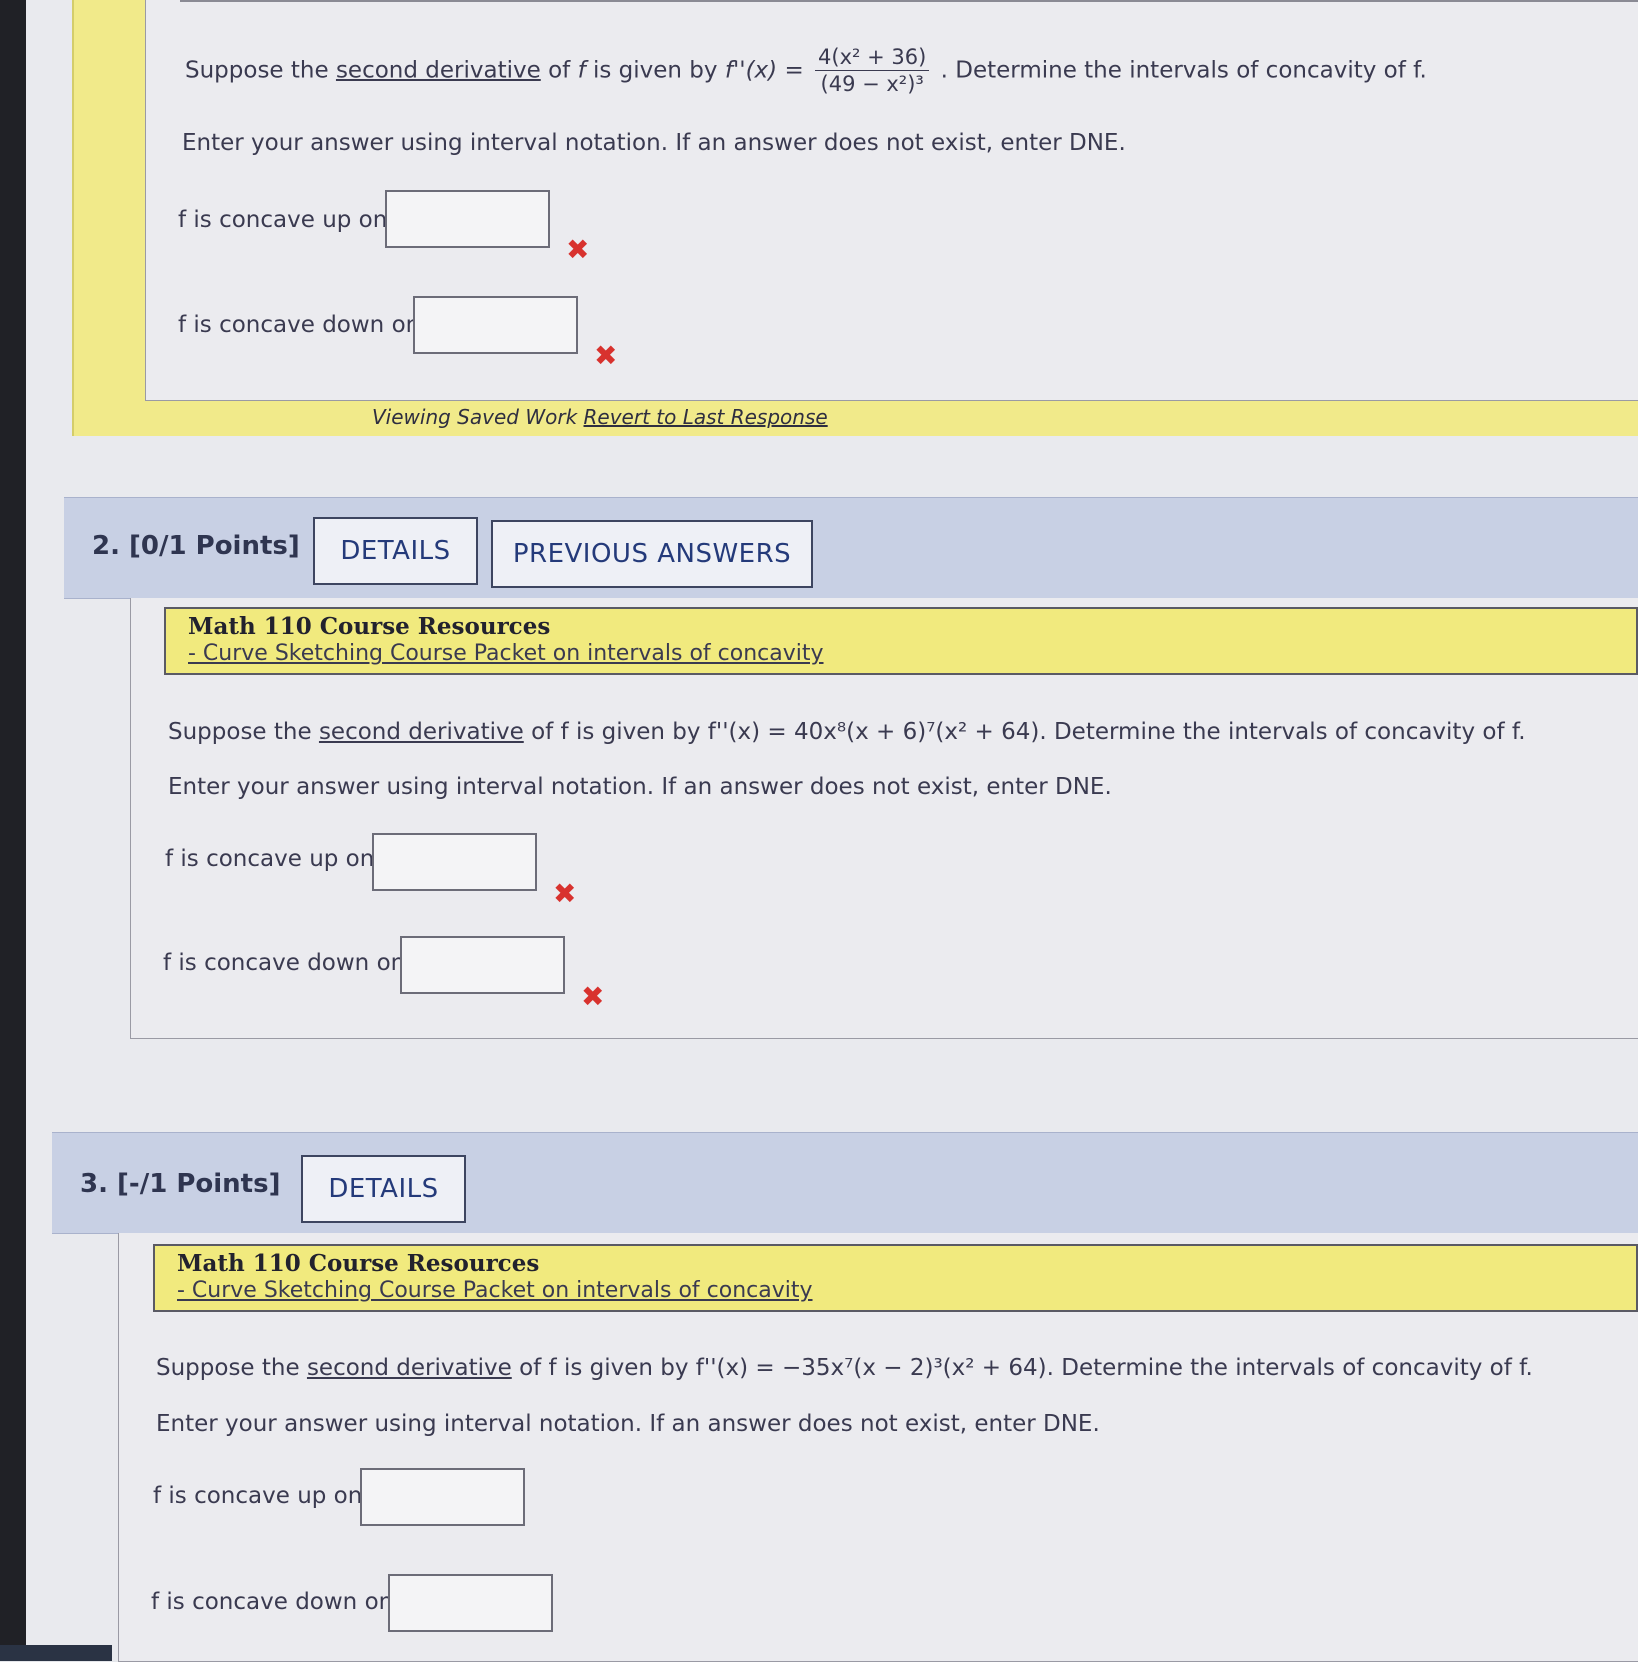  I want to click on q2-concave-down-input, so click(482, 965).